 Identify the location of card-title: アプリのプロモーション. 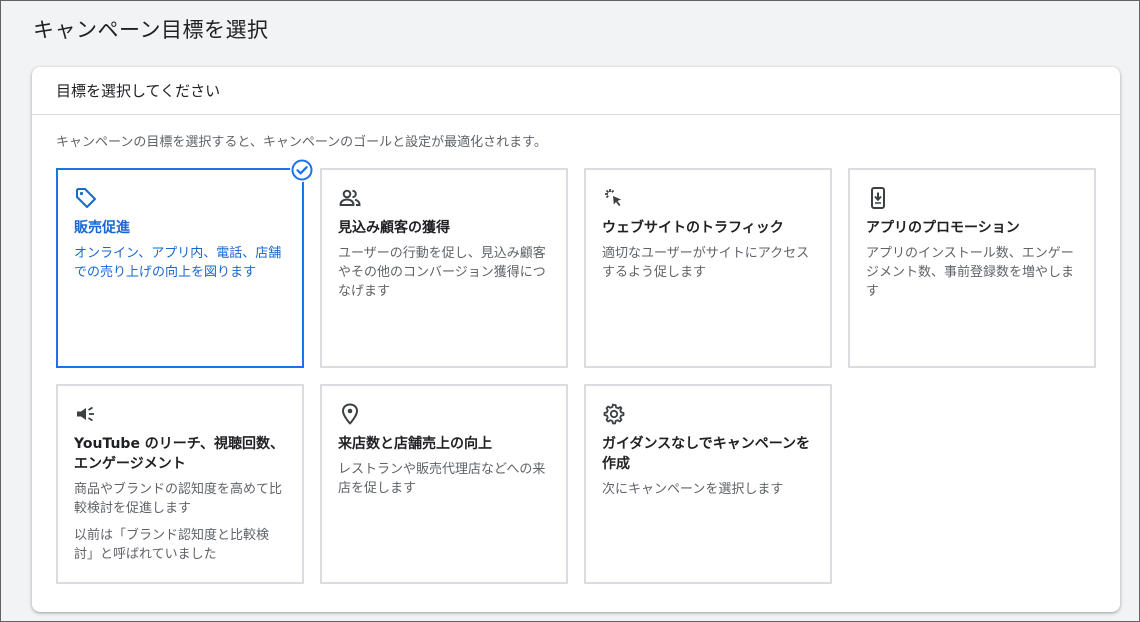
(943, 228).